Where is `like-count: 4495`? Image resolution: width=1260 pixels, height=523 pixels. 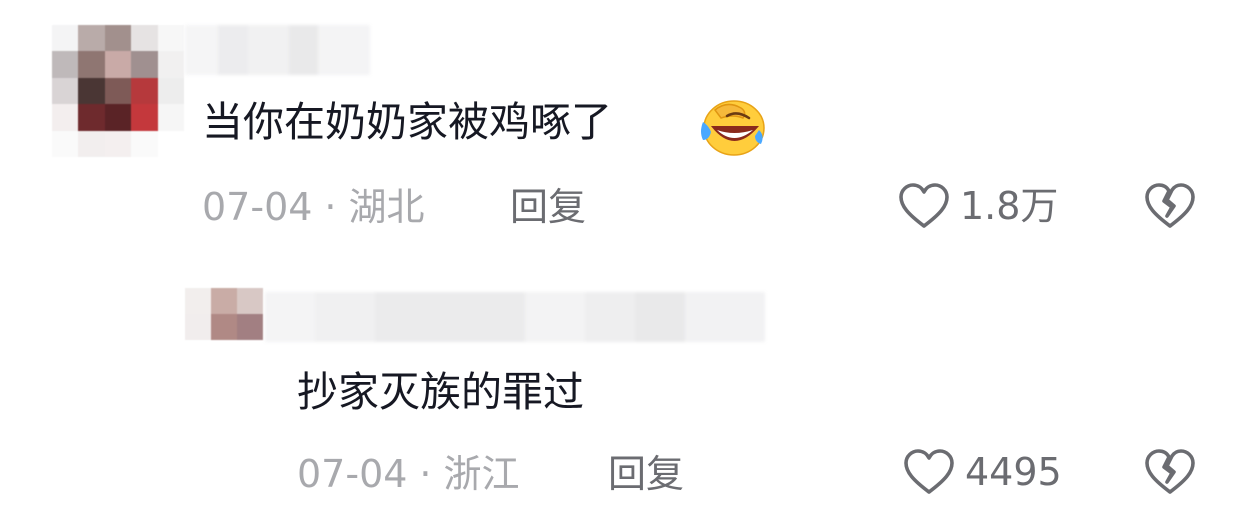 like-count: 4495 is located at coordinates (1013, 472).